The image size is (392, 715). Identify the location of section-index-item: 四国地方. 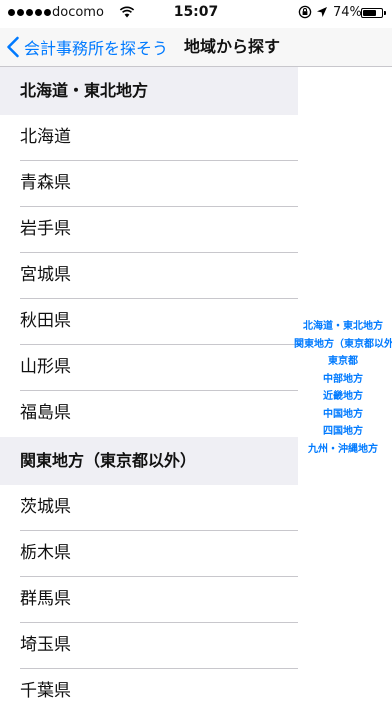
(343, 432).